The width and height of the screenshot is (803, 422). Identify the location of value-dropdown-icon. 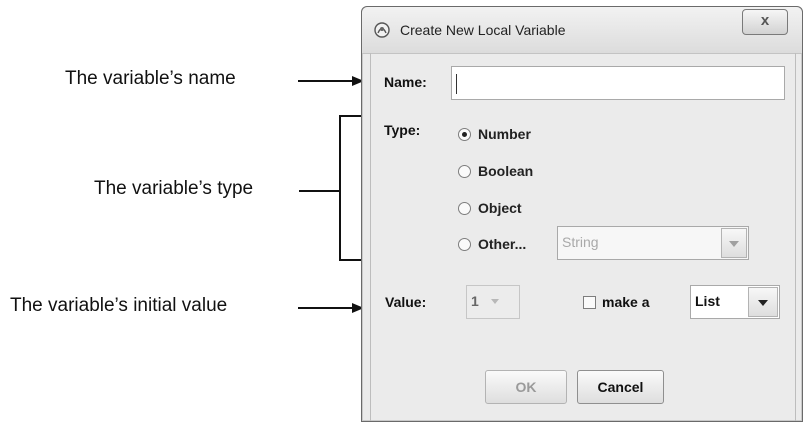
(495, 301).